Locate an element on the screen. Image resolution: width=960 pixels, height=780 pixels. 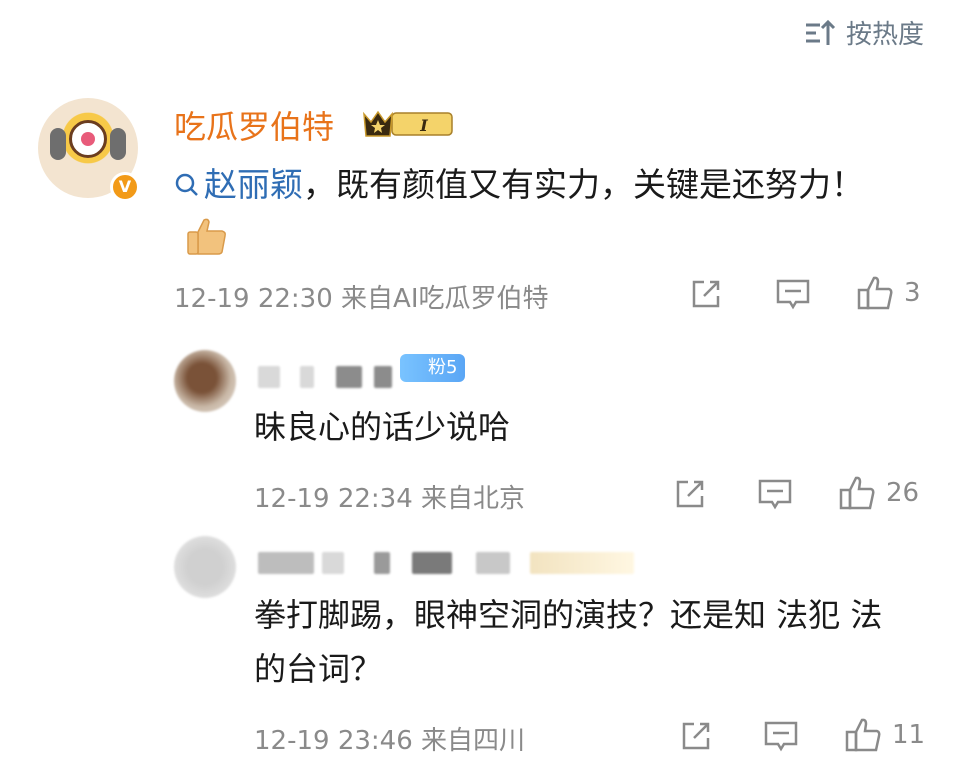
topic-text: 赵丽颖 is located at coordinates (253, 184).